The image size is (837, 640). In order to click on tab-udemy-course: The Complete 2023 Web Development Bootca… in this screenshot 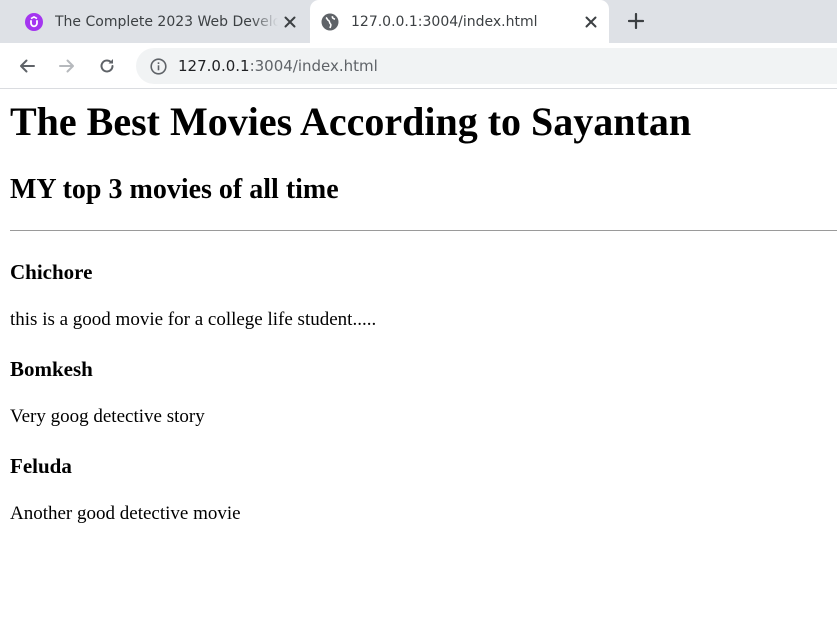, I will do `click(161, 21)`.